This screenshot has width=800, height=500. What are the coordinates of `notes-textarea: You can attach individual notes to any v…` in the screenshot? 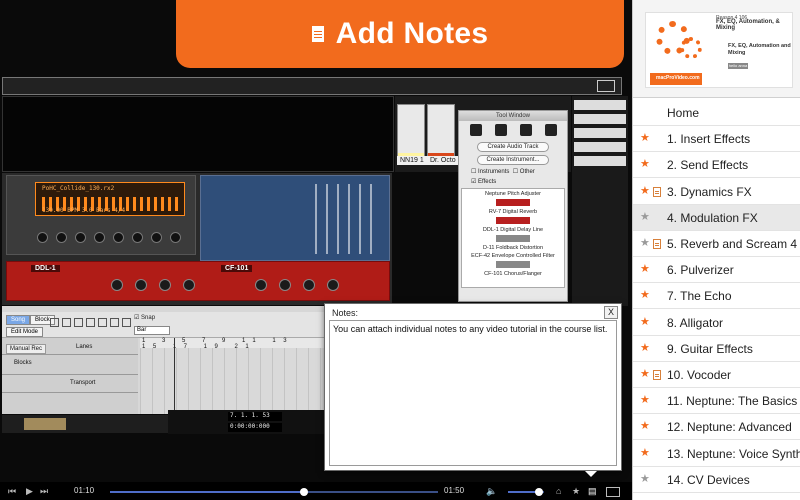 It's located at (473, 393).